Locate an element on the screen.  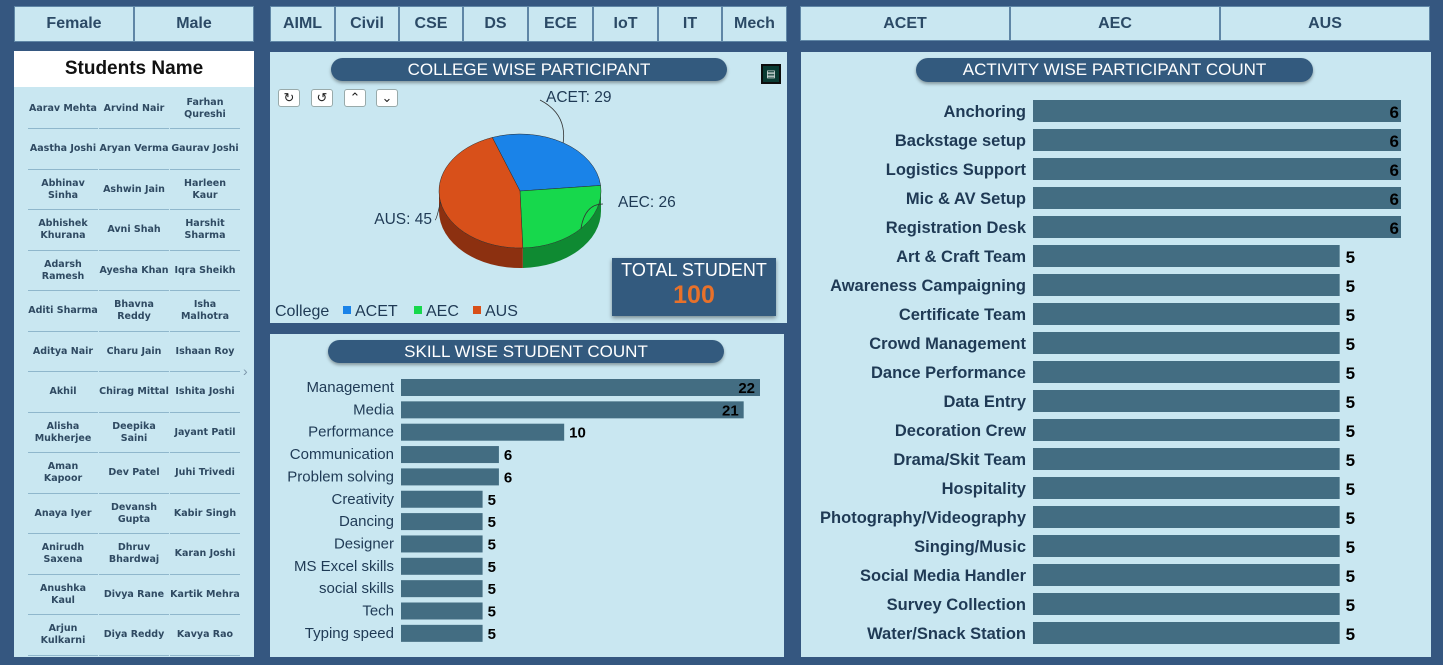
filter-dept-aiml: AIML is located at coordinates (302, 24).